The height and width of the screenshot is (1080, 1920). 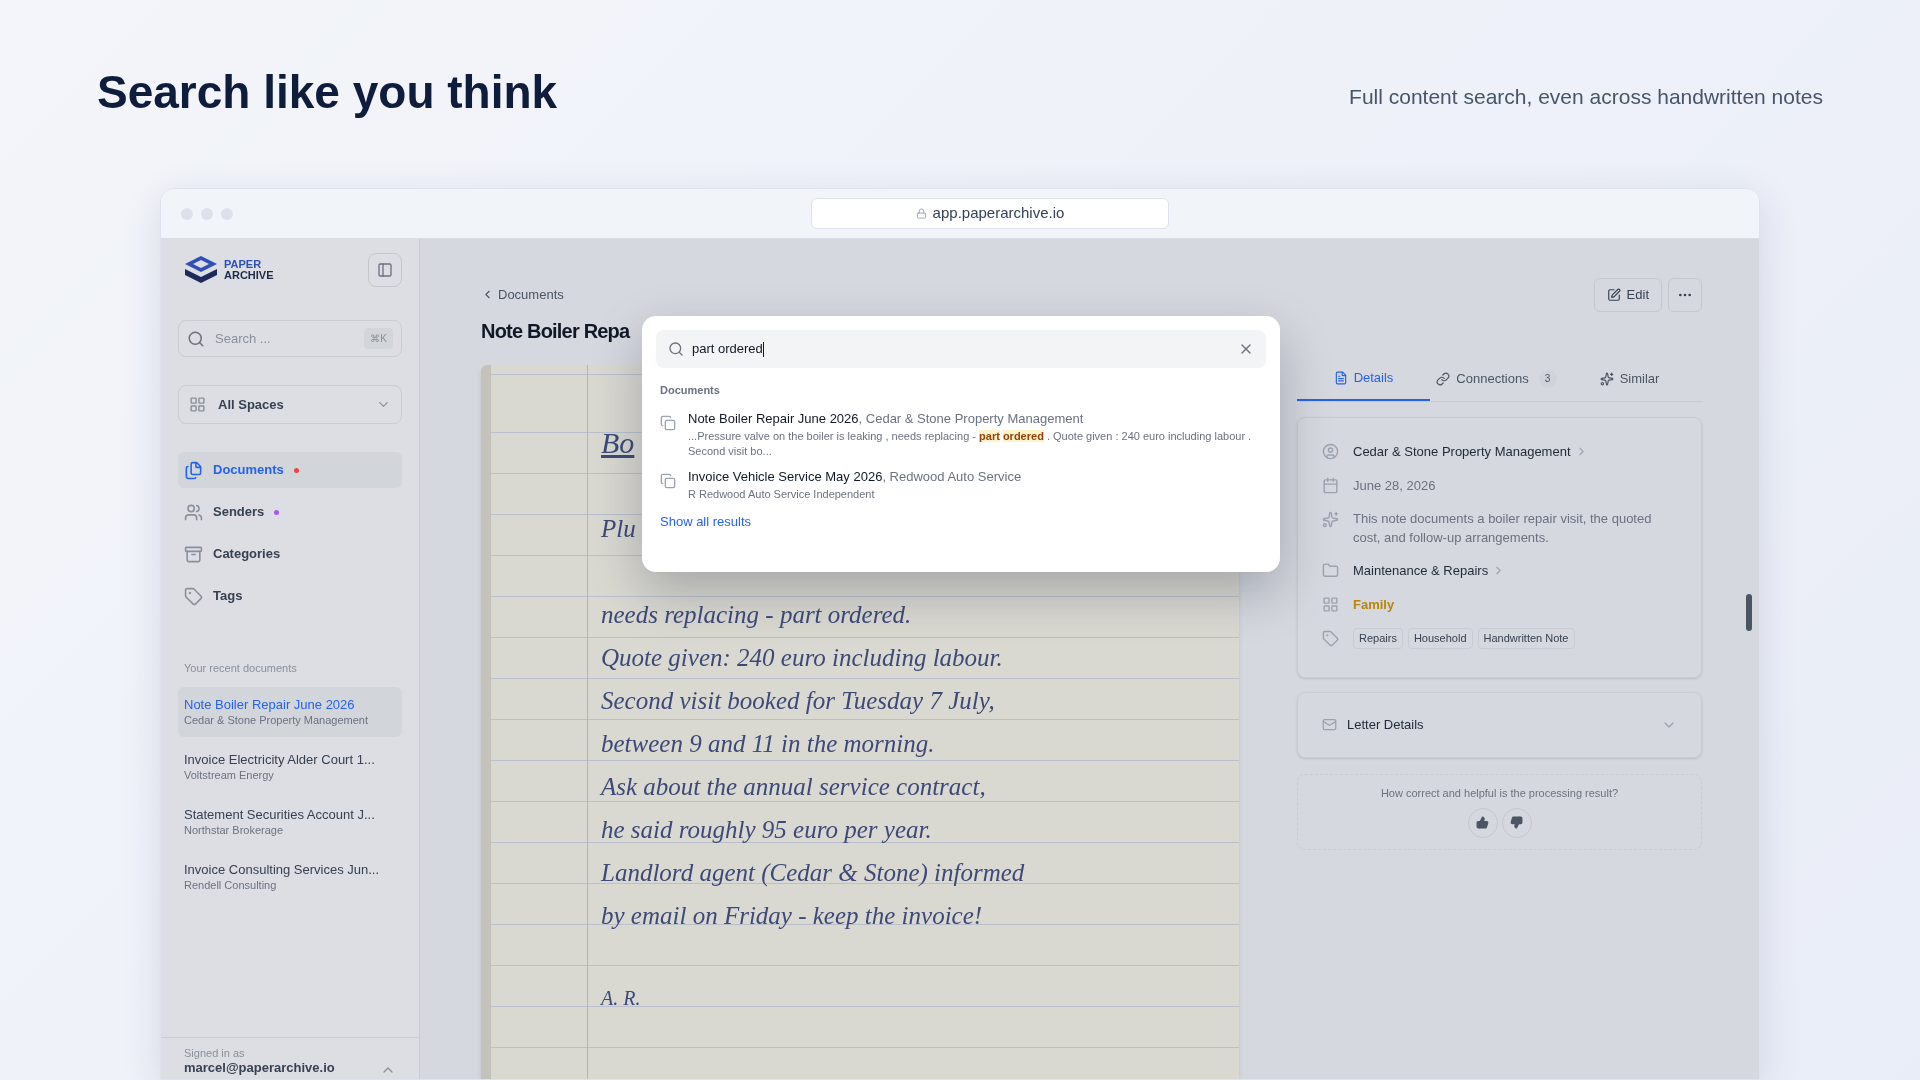 I want to click on person-icon, so click(x=1330, y=452).